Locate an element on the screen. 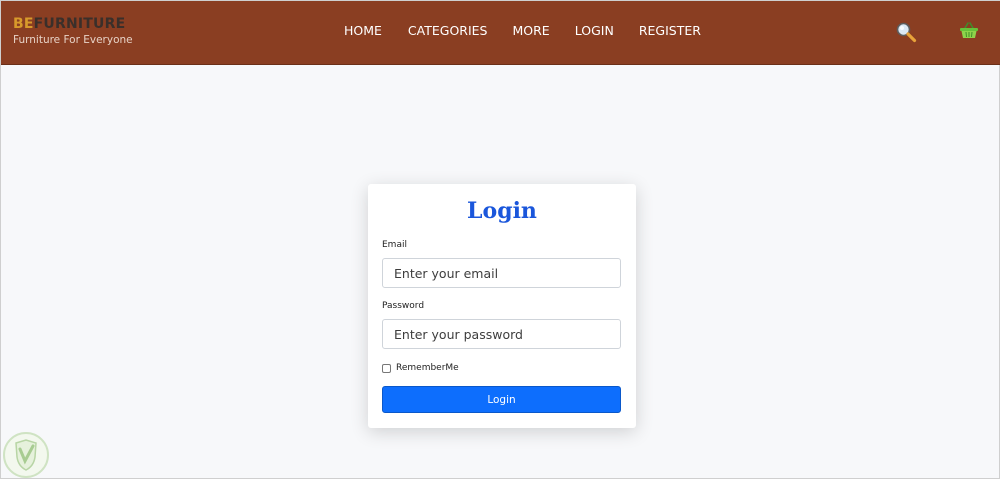 Image resolution: width=1000 pixels, height=479 pixels. shopping-basket-icon is located at coordinates (969, 30).